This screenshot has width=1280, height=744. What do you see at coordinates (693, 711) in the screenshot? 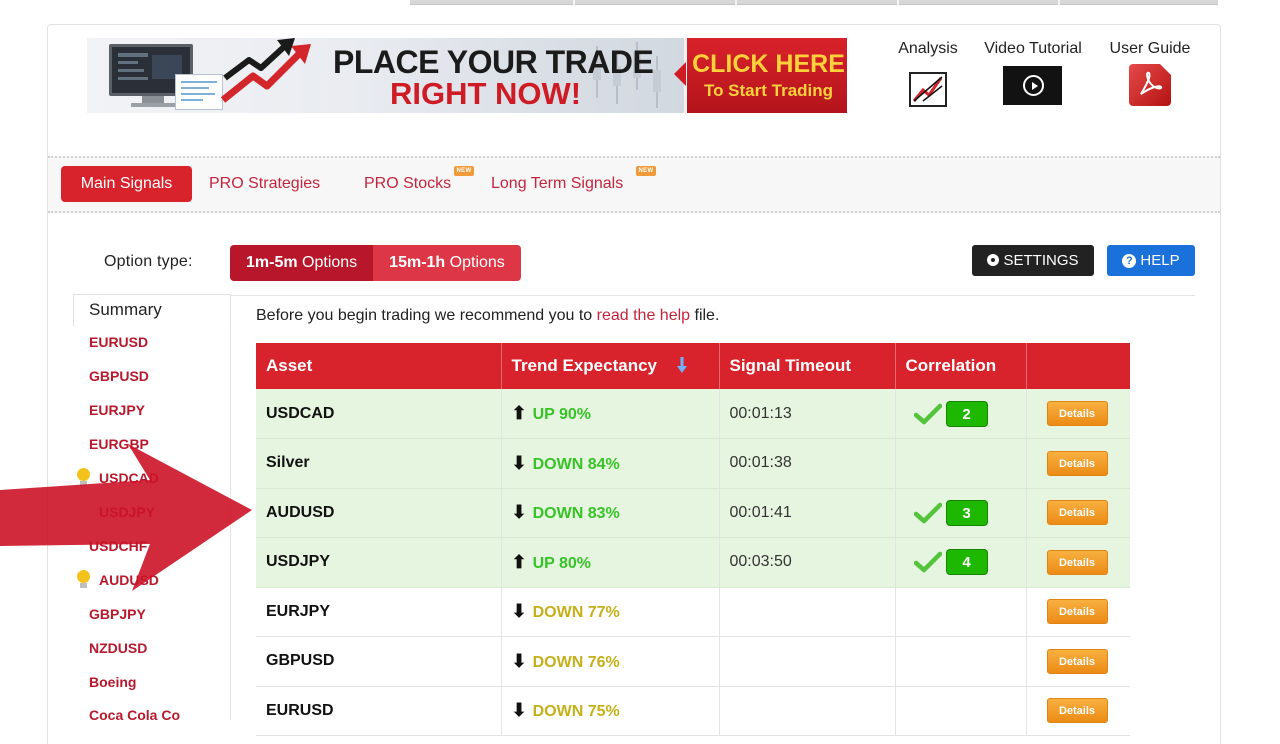
I see `table-row: EURUSD ⬇ DOWN 75% Details` at bounding box center [693, 711].